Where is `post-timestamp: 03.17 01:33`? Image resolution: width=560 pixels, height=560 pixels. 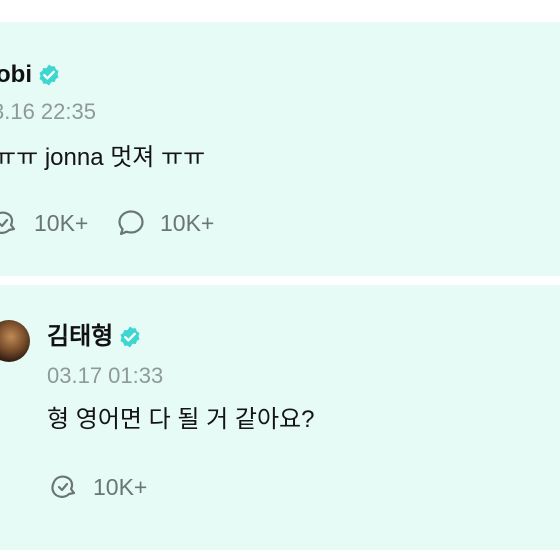
post-timestamp: 03.17 01:33 is located at coordinates (105, 375).